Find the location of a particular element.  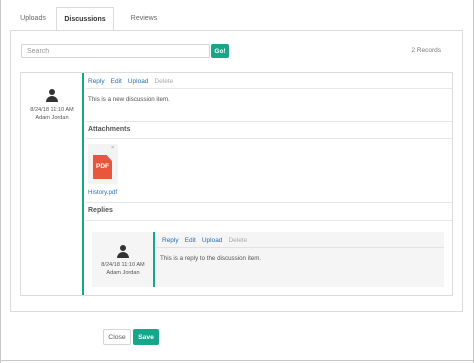

discussion-accent-rule is located at coordinates (83, 184).